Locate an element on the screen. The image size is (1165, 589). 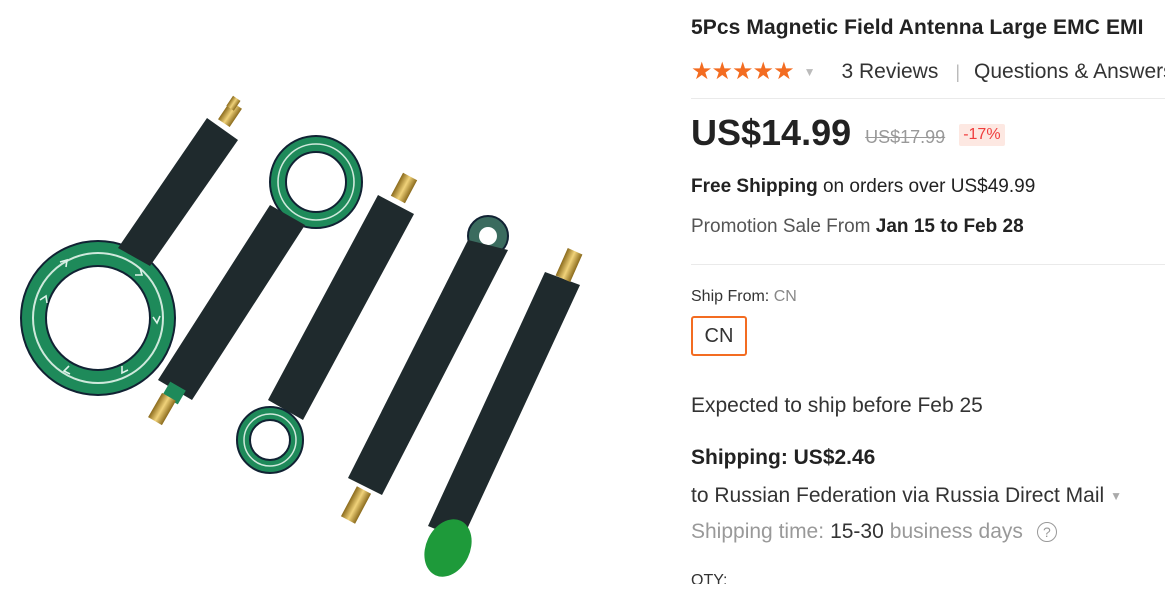
shipping-cost: Shipping: US$2.46 is located at coordinates (783, 457).